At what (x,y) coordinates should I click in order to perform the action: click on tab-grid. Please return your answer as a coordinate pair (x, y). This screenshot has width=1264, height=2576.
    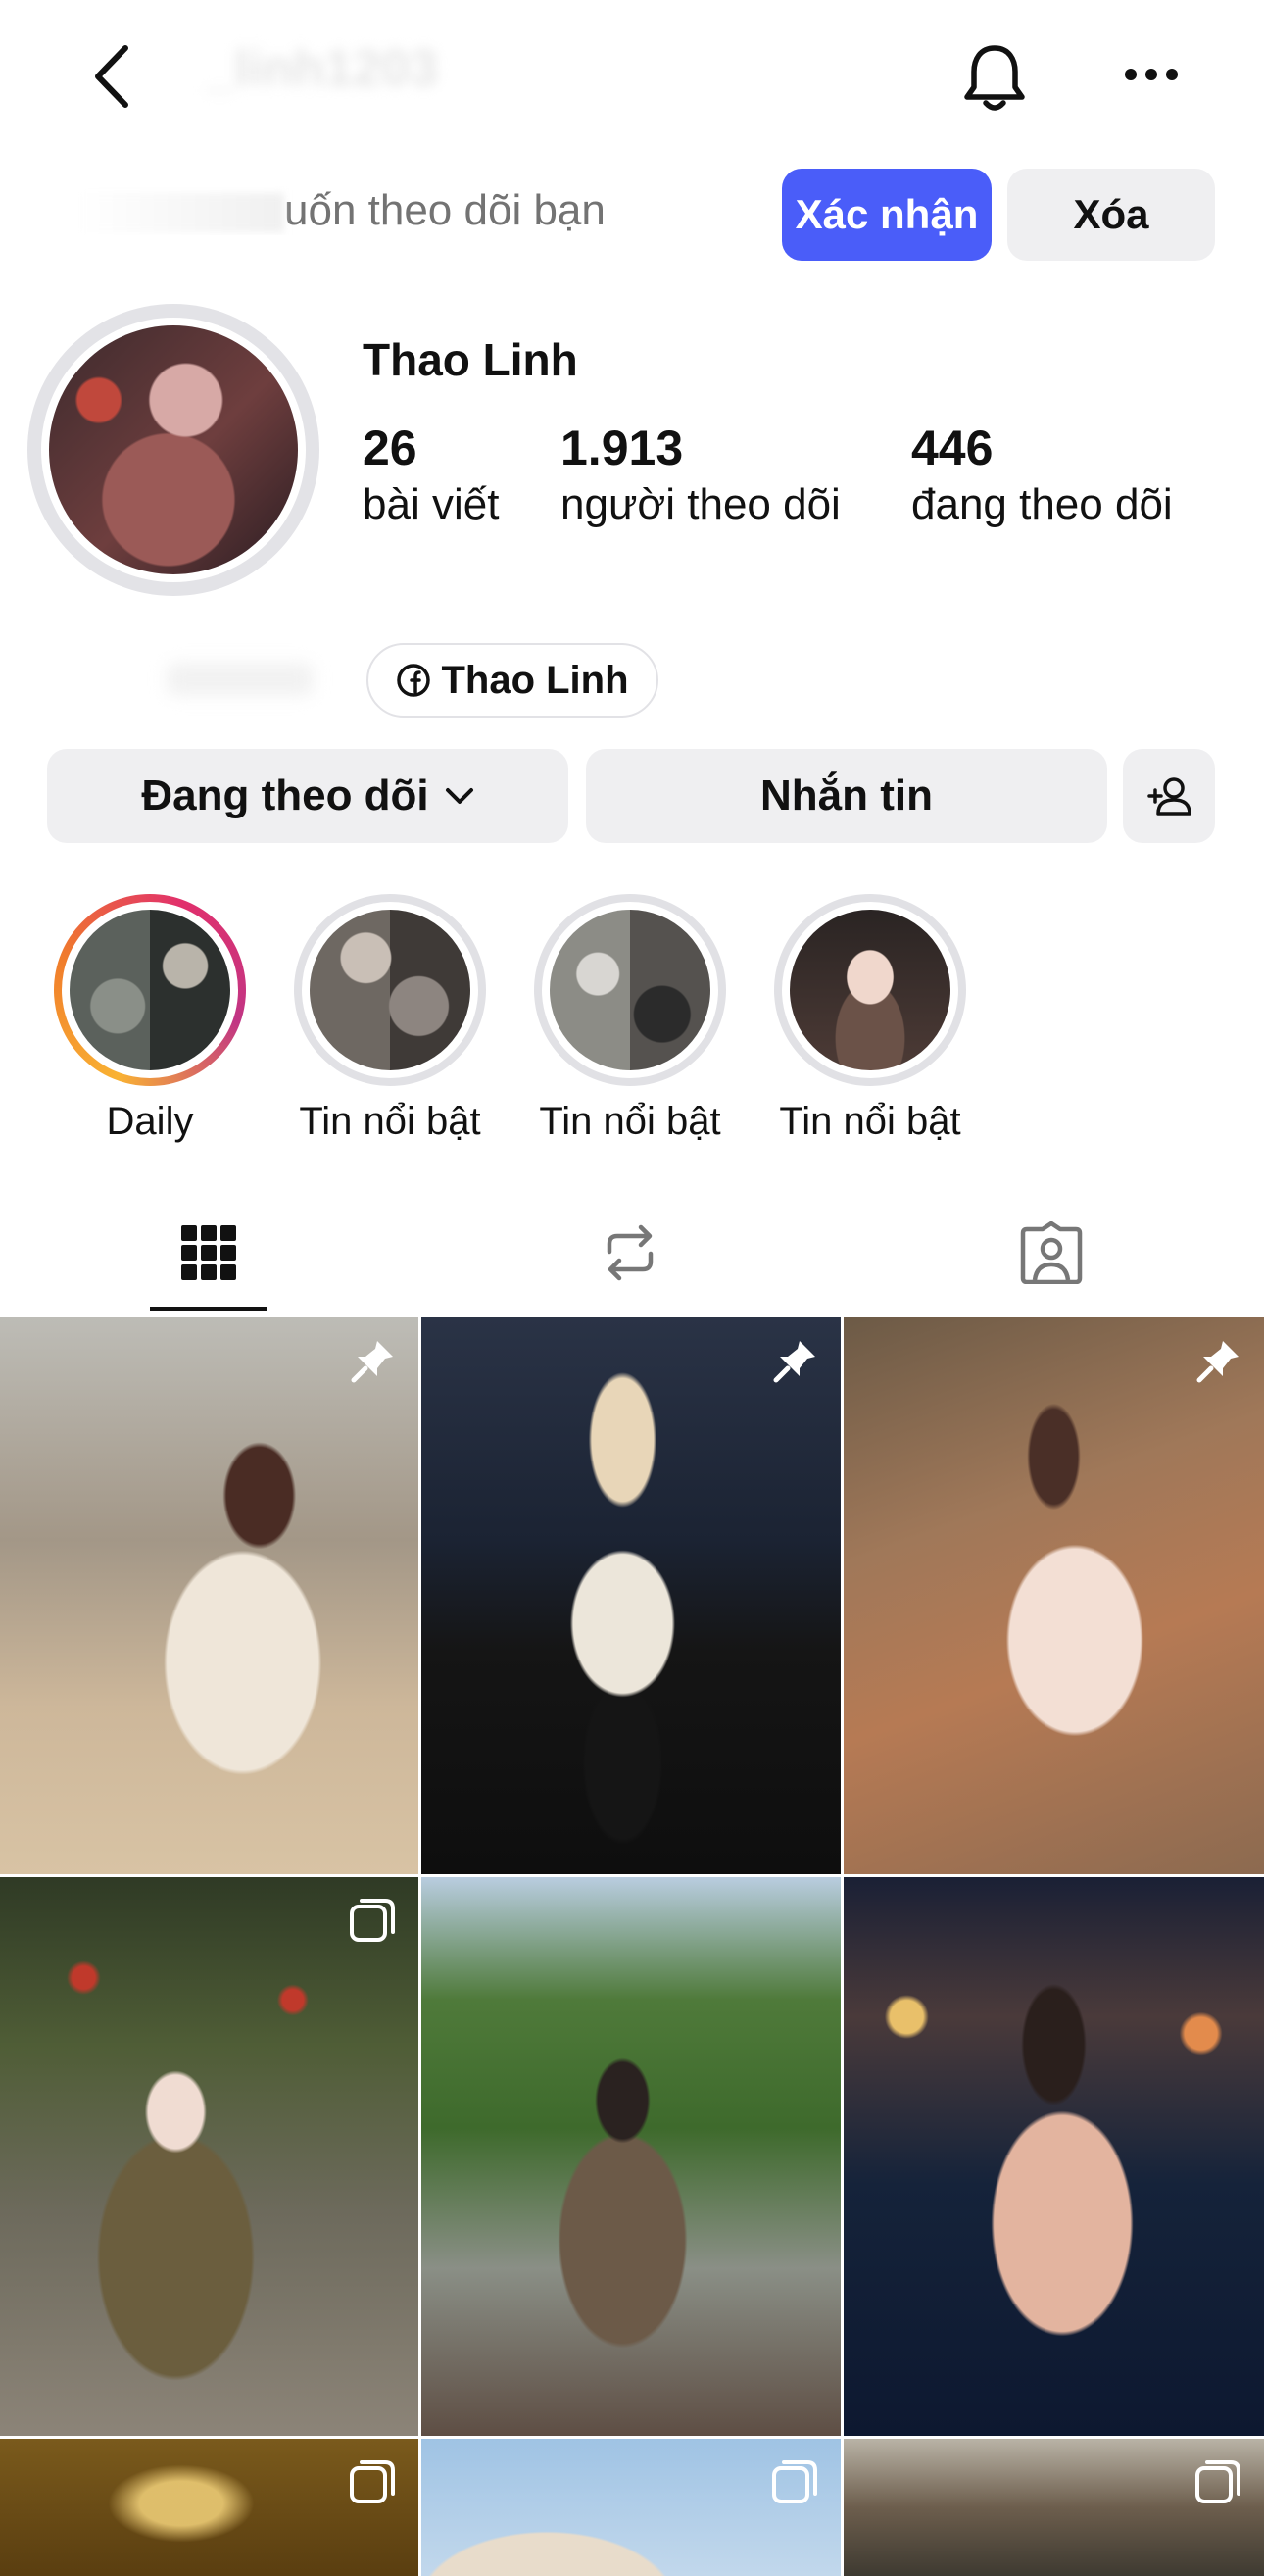
    Looking at the image, I should click on (209, 1253).